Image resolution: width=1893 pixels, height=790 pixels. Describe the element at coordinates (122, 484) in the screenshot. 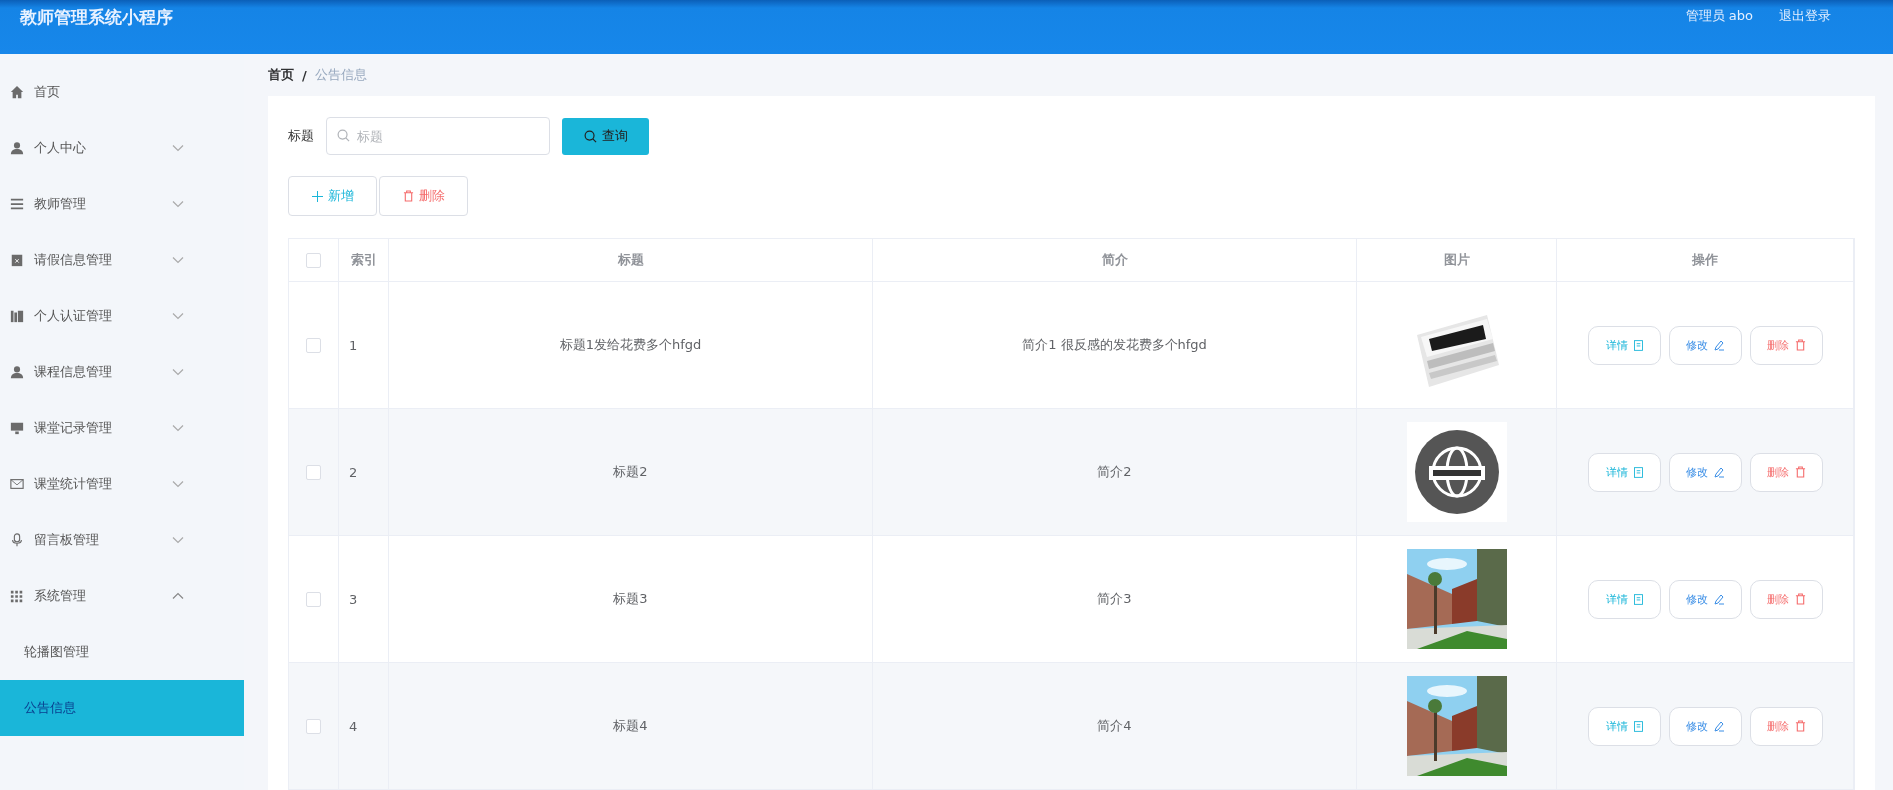

I see `sidebar-item: 课堂统计管理` at that location.